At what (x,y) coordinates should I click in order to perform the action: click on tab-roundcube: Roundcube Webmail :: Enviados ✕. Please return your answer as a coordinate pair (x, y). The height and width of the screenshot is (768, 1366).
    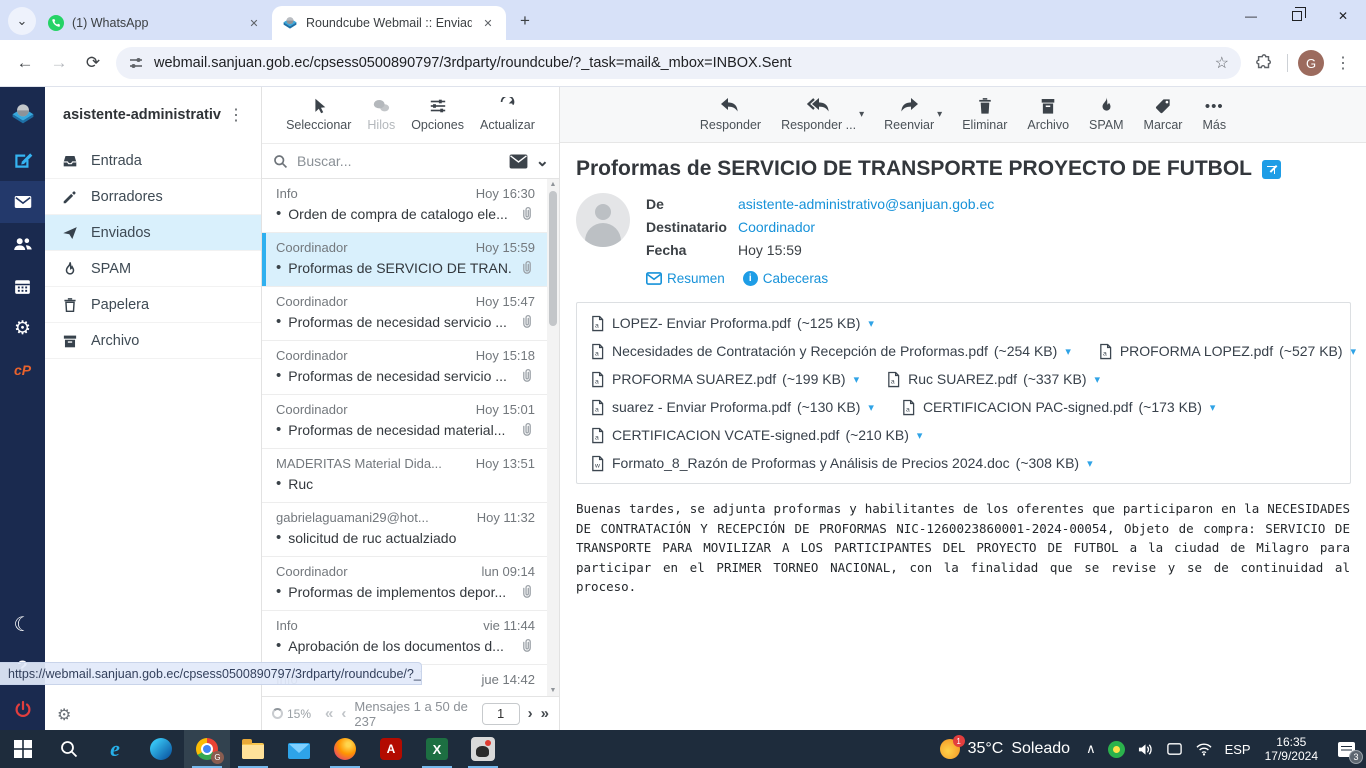
    Looking at the image, I should click on (389, 23).